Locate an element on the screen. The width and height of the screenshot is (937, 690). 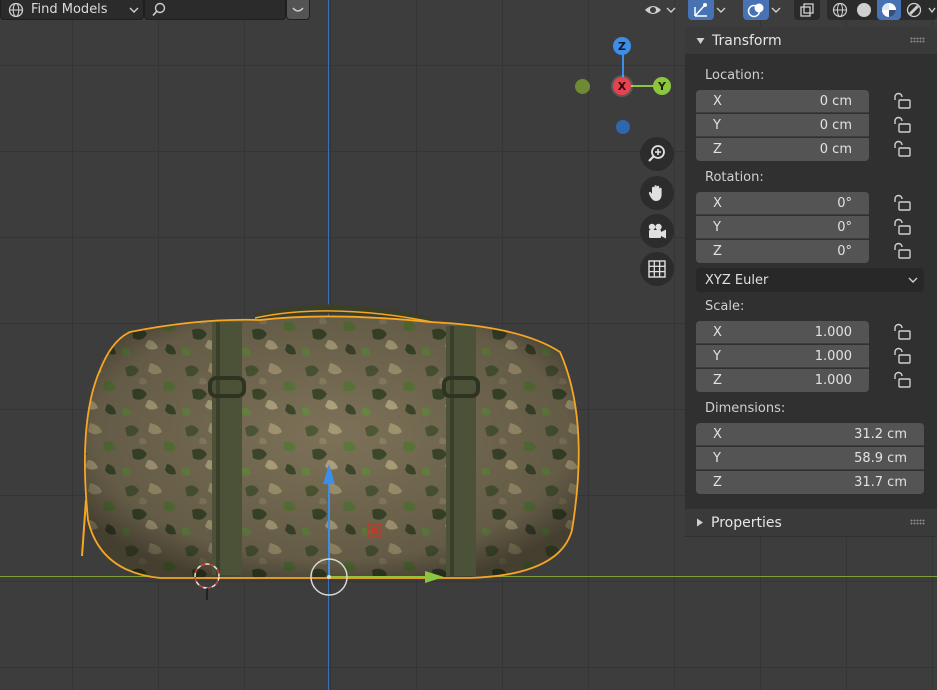
location-x-field: X 0 cm is located at coordinates (782, 101).